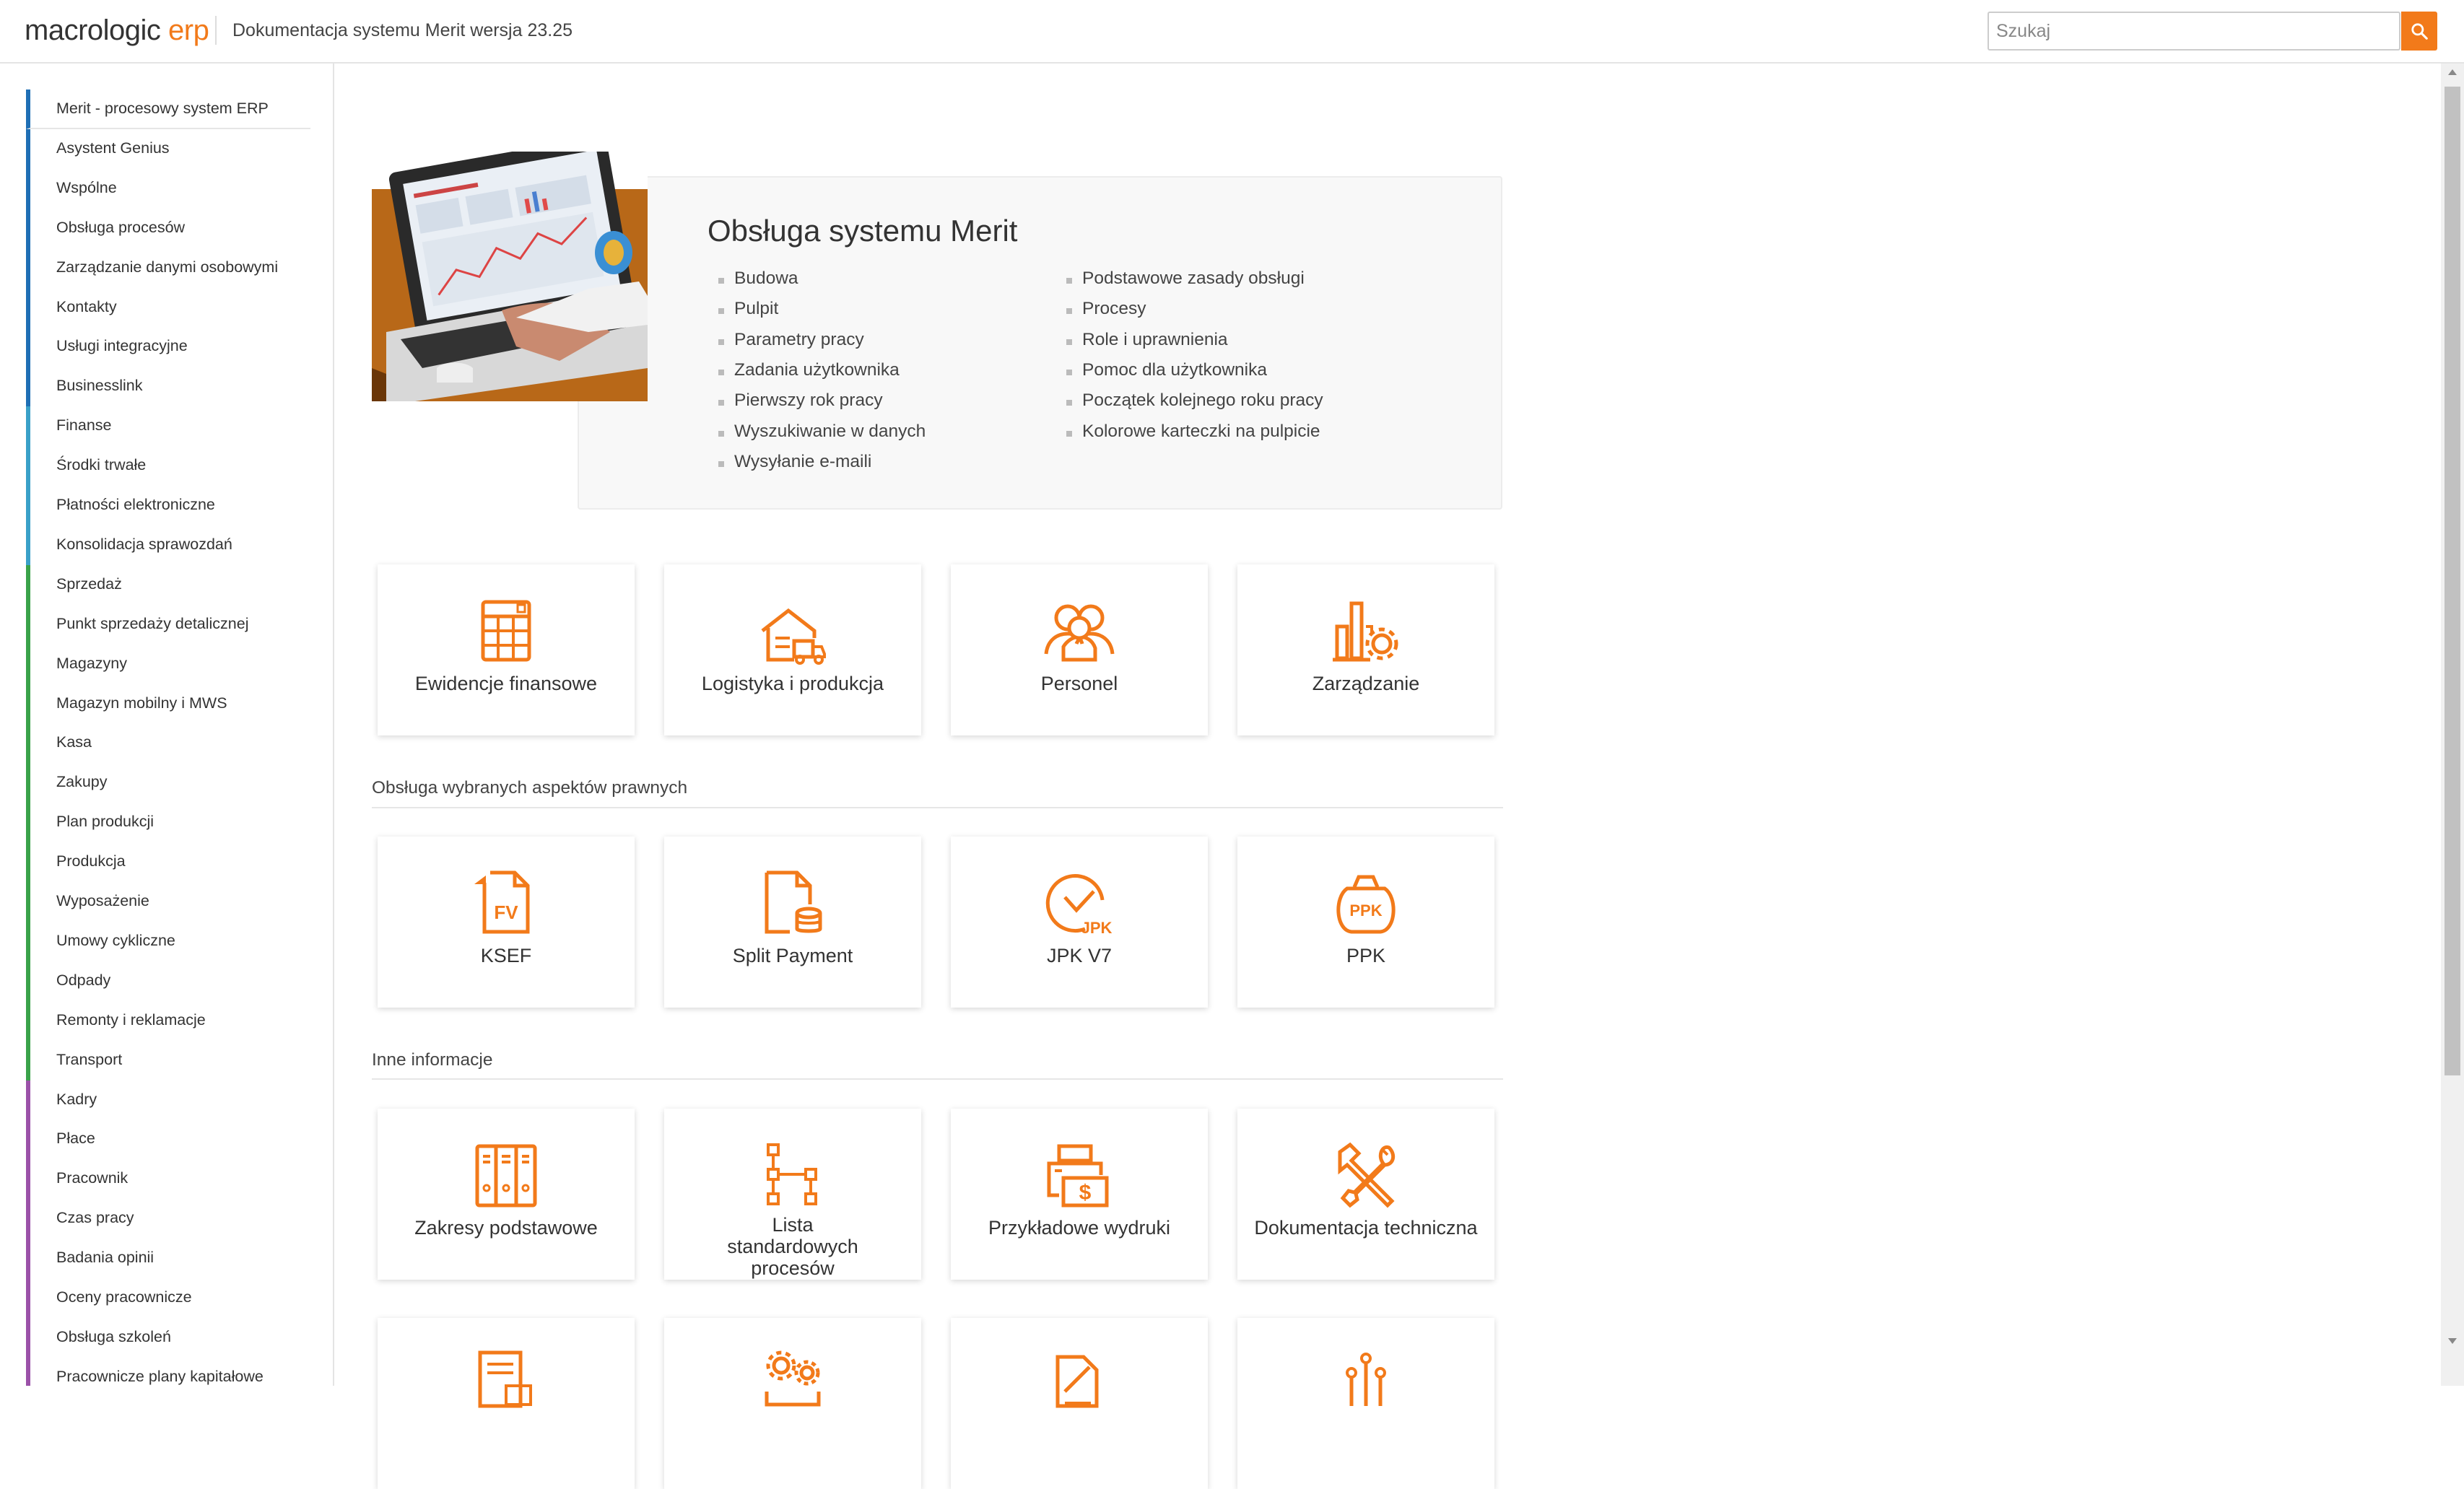  I want to click on sidebar-item: Magazyn mobilny i MWS, so click(168, 704).